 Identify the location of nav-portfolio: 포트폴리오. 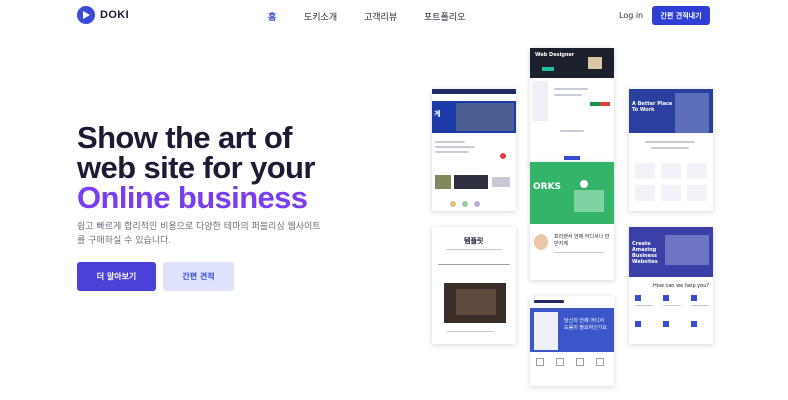
(444, 16).